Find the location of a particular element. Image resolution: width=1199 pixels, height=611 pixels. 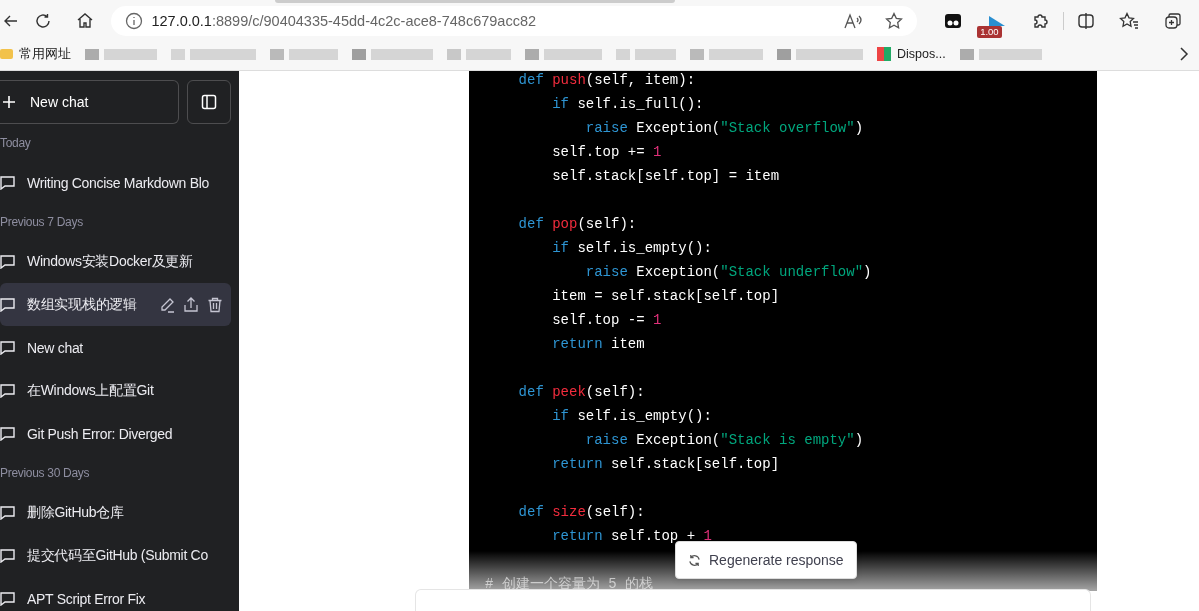

new-chat-button: New chat is located at coordinates (89, 102).